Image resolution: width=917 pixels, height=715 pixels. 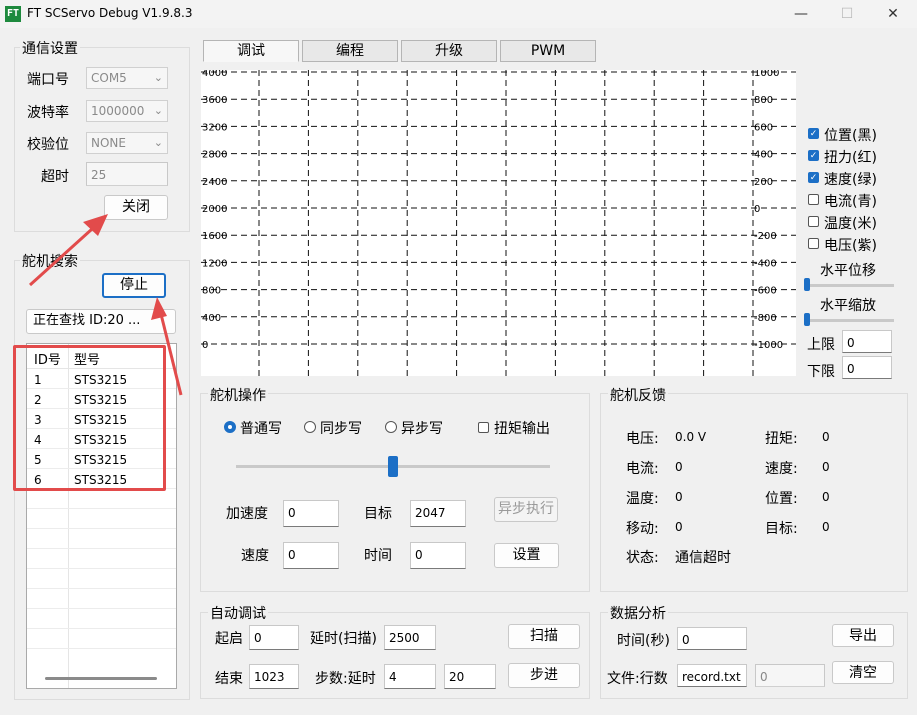 I want to click on annotation-arrow-stop, so click(x=170, y=350).